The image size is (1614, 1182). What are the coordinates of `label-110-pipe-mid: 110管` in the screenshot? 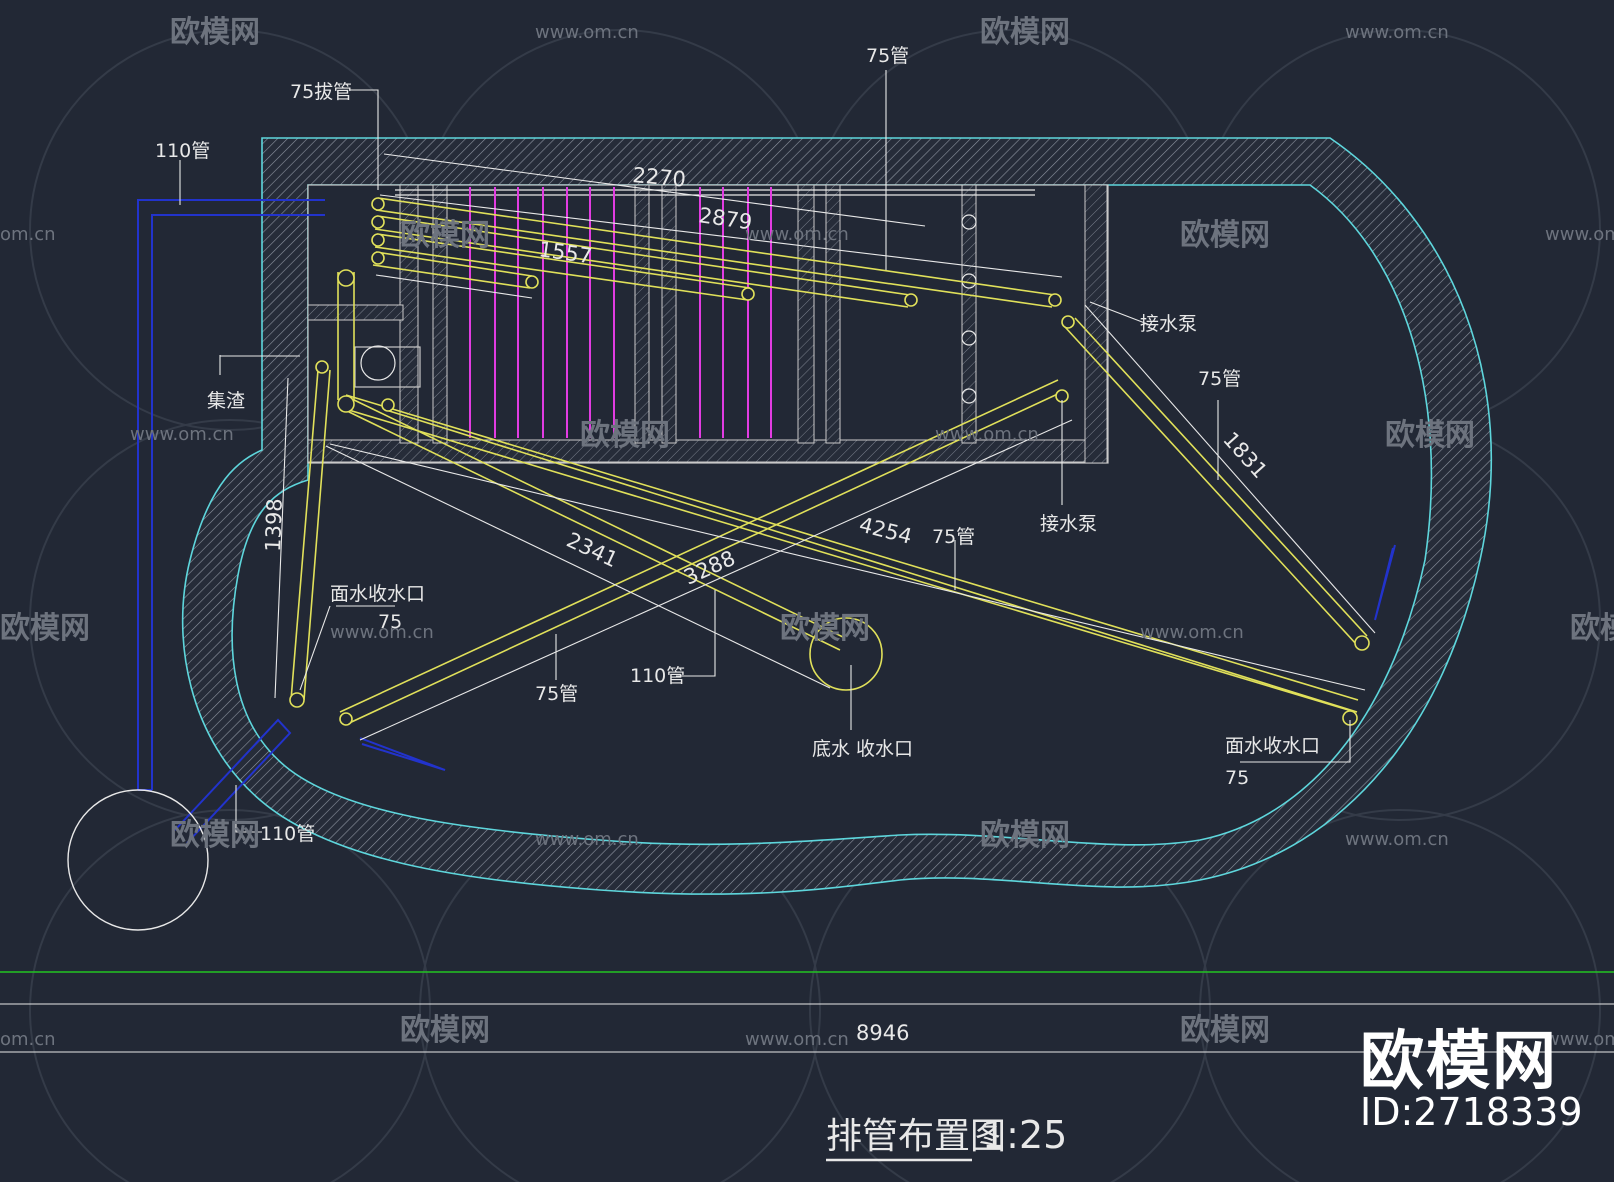 It's located at (657, 676).